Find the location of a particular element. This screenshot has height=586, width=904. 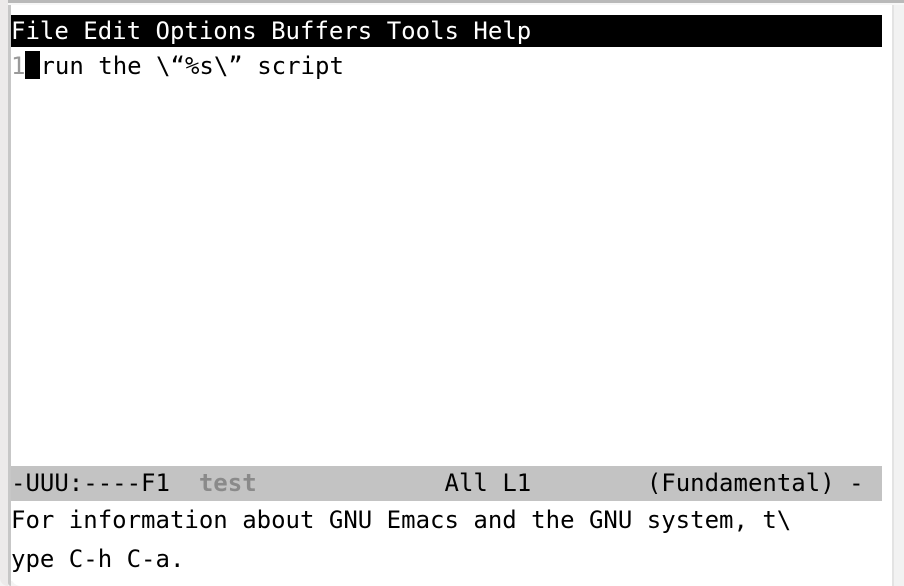

mode-line-position: All is located at coordinates (466, 483).